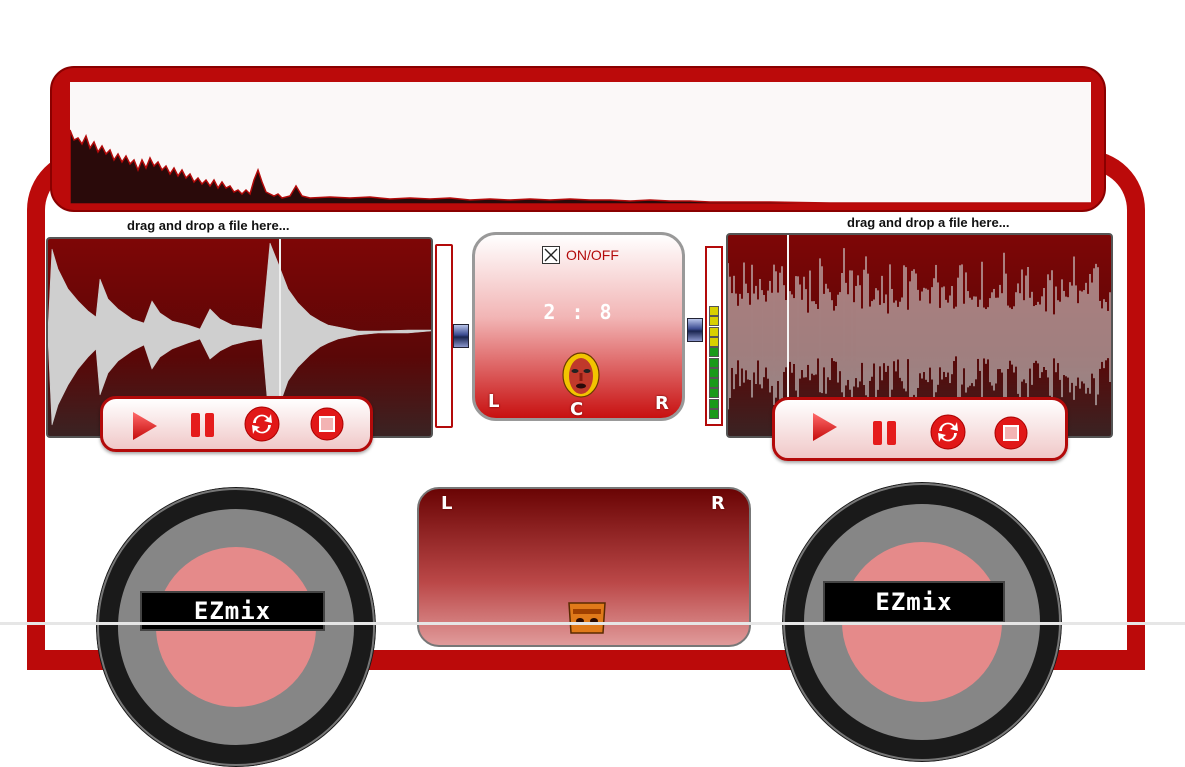 Image resolution: width=1185 pixels, height=767 pixels. What do you see at coordinates (718, 503) in the screenshot?
I see `pan-panel-right-label: R` at bounding box center [718, 503].